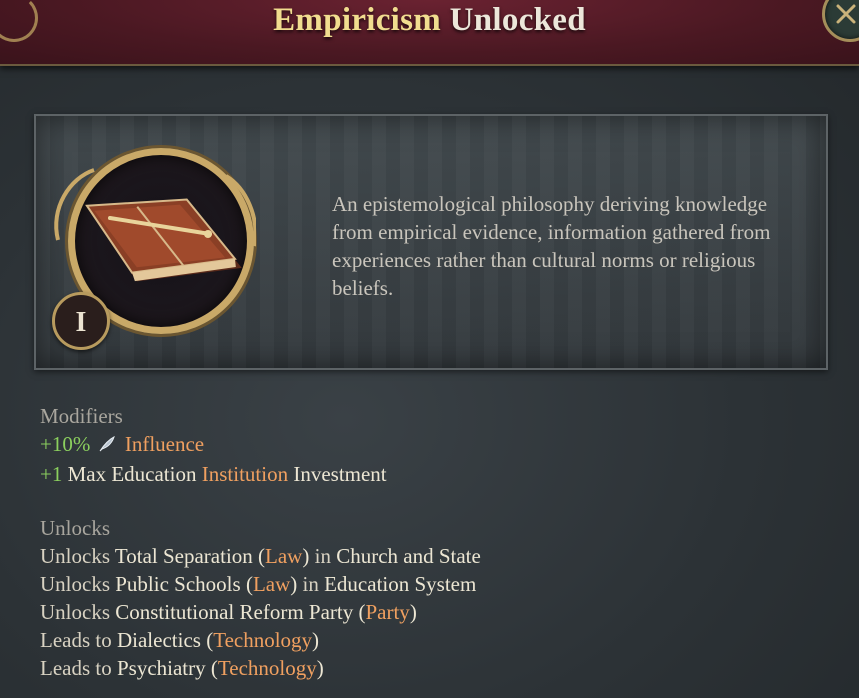  I want to click on modifier-row: +1 Max Education Institution Investment, so click(213, 474).